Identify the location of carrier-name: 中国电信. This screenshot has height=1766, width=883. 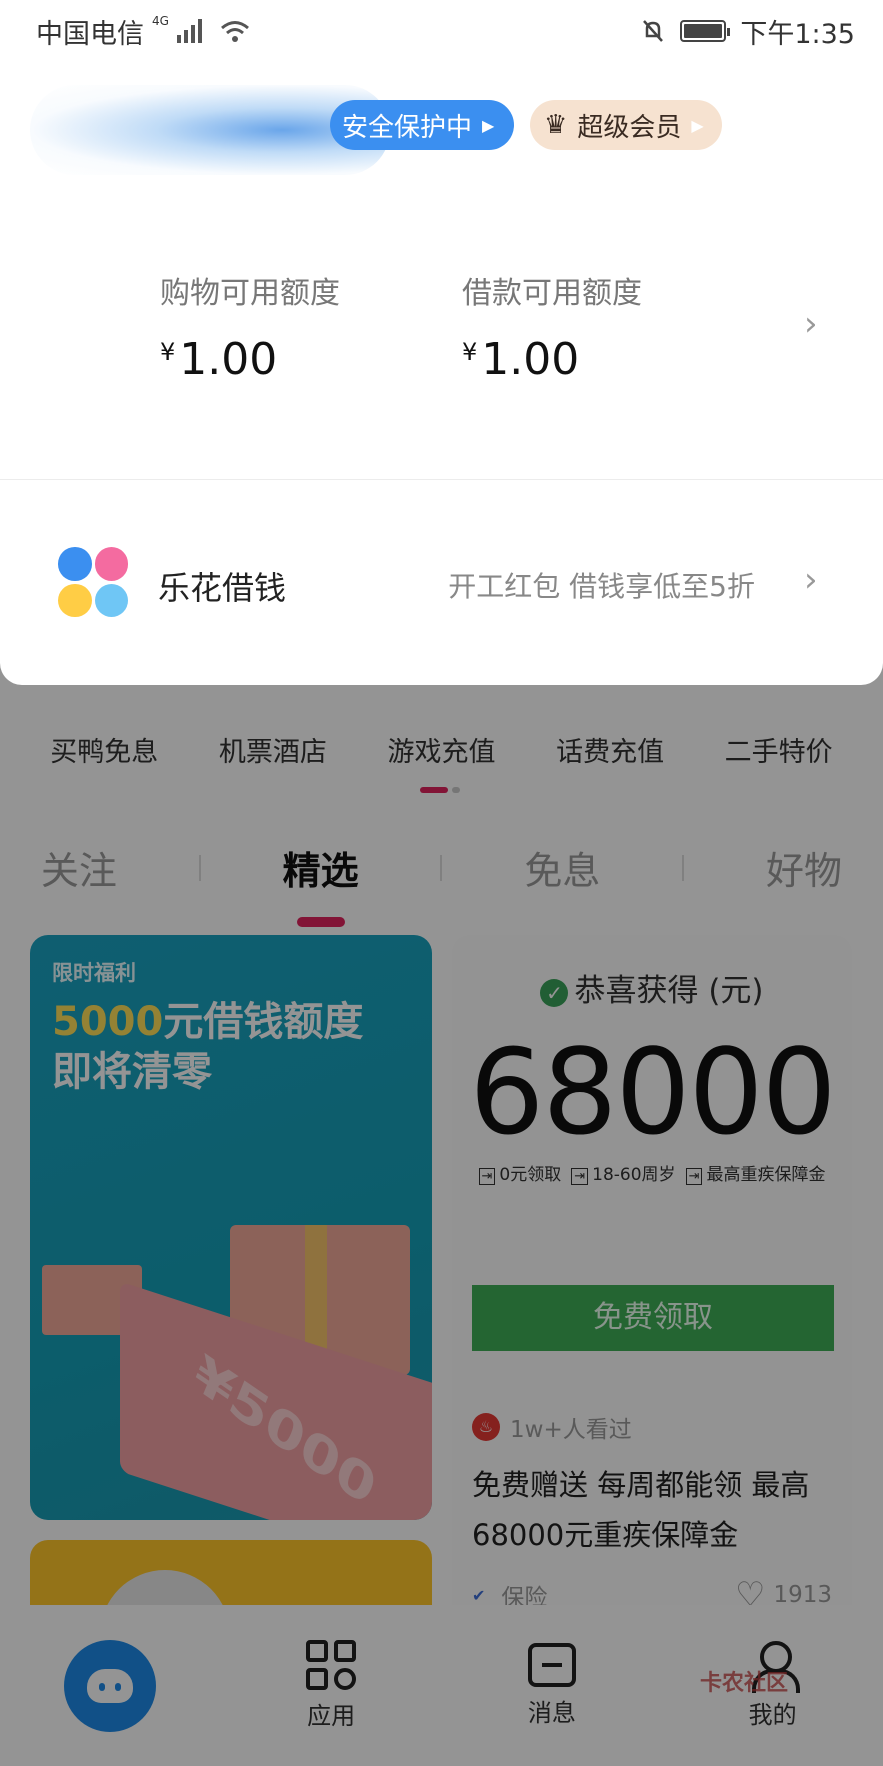
(90, 34).